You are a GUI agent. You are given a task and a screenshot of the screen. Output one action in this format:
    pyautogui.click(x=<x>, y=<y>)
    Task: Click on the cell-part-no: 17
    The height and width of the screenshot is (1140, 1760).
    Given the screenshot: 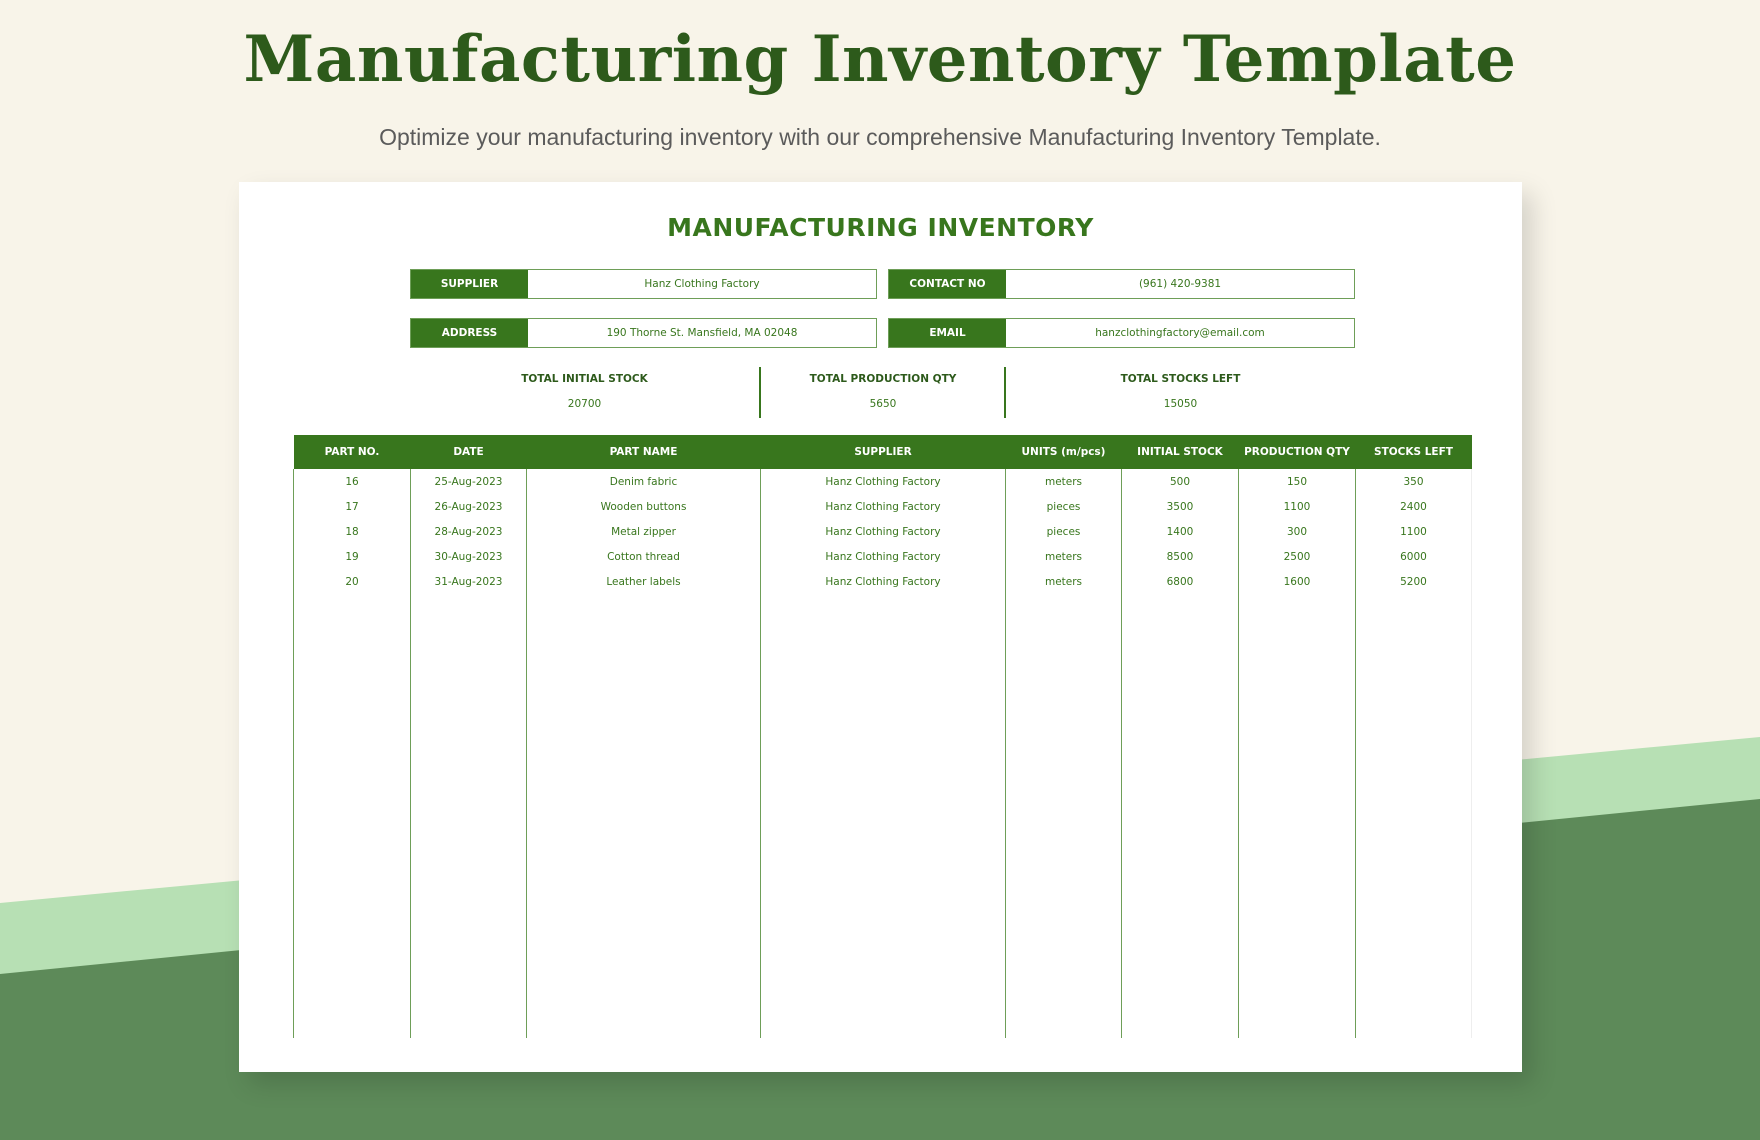 What is the action you would take?
    pyautogui.click(x=352, y=506)
    